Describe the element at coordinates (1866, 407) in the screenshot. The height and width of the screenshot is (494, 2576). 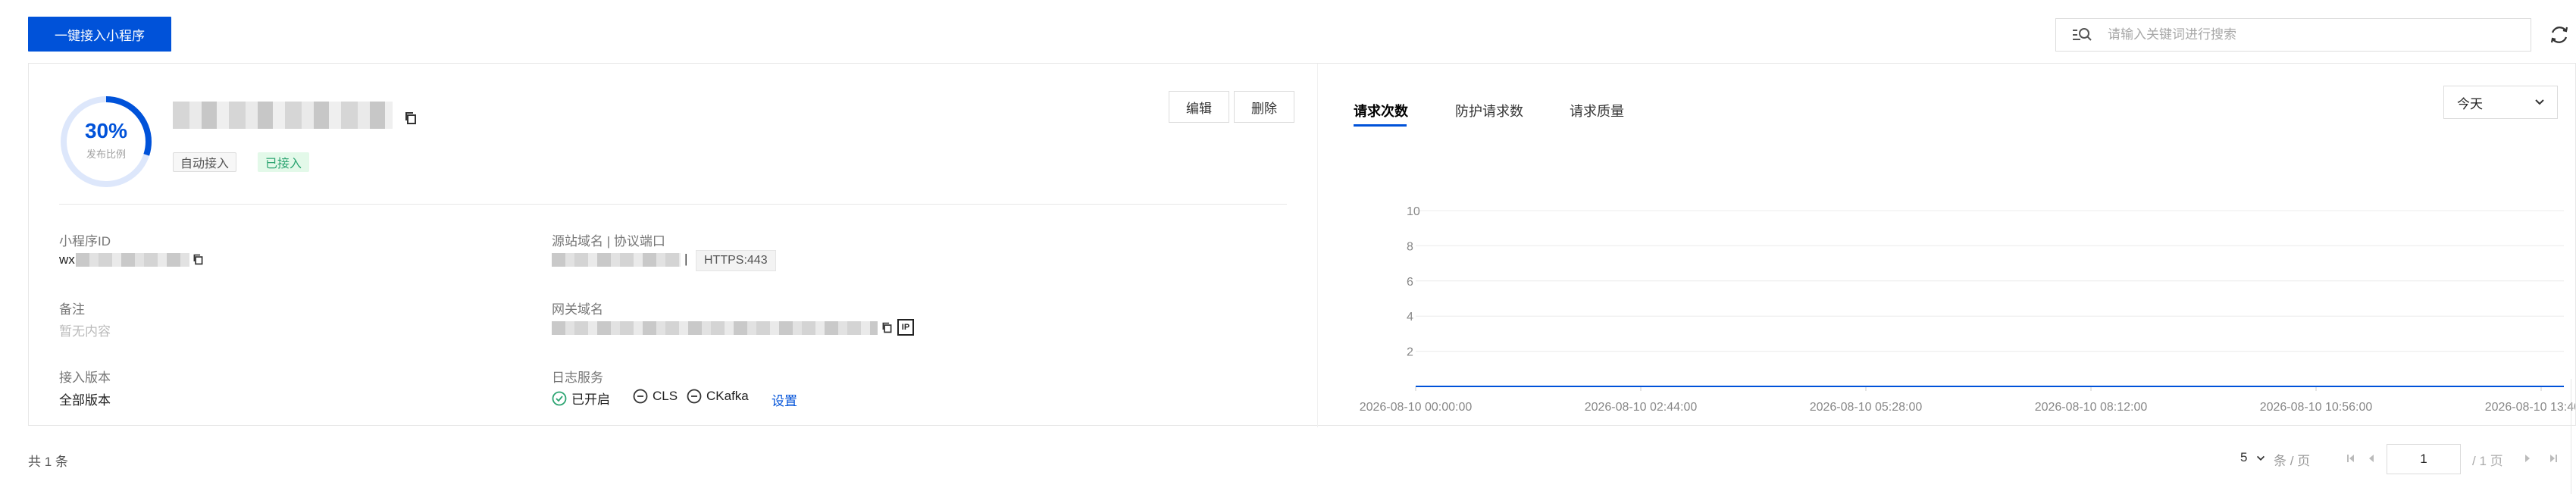
I see `x-tick-label: 2026-08-10 05:28:00` at that location.